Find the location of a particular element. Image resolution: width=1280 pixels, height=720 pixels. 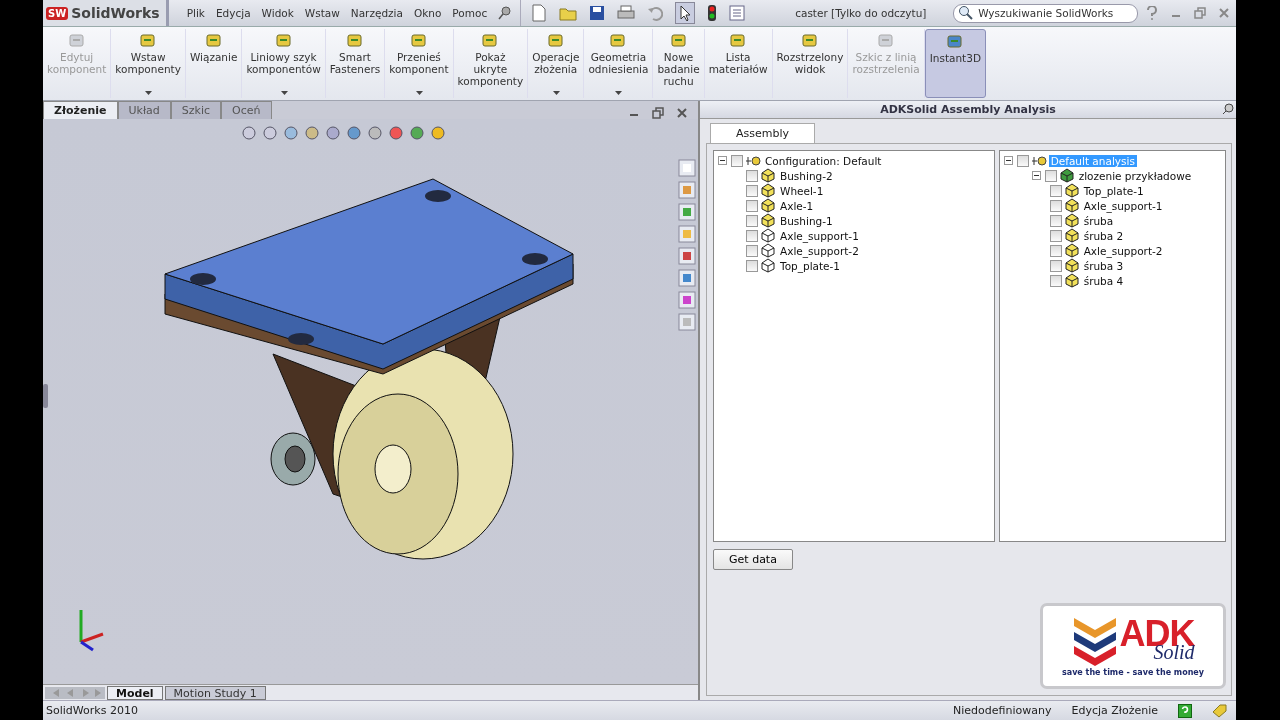

menu-item: Narzędzia is located at coordinates (376, 13).